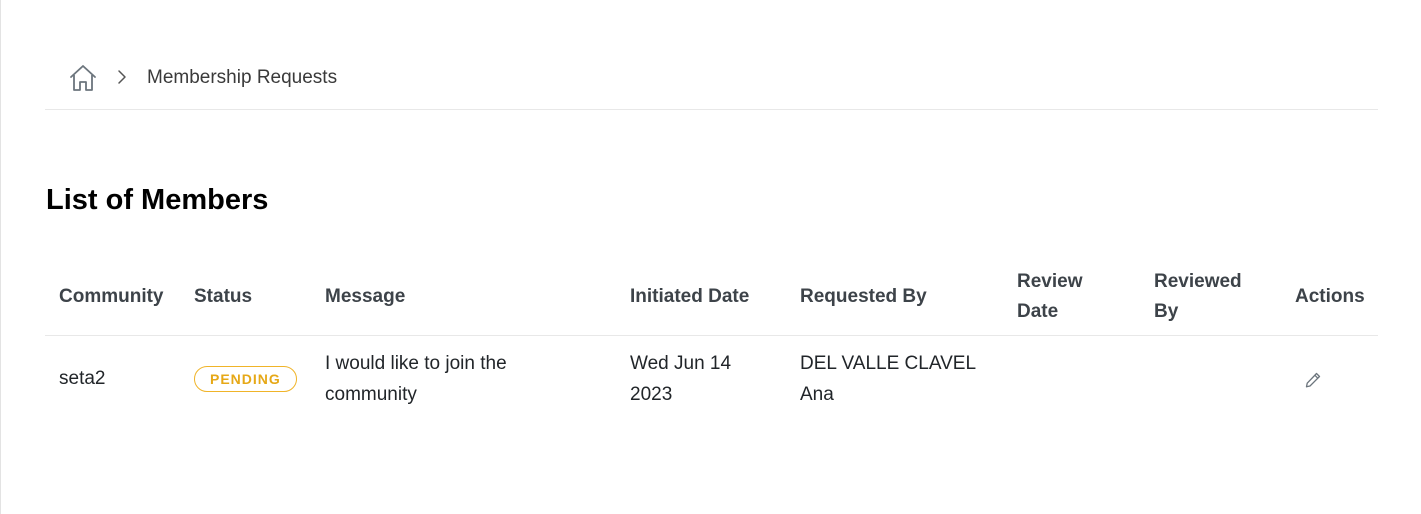  I want to click on column-header-initiated-date: Initiated Date, so click(701, 297).